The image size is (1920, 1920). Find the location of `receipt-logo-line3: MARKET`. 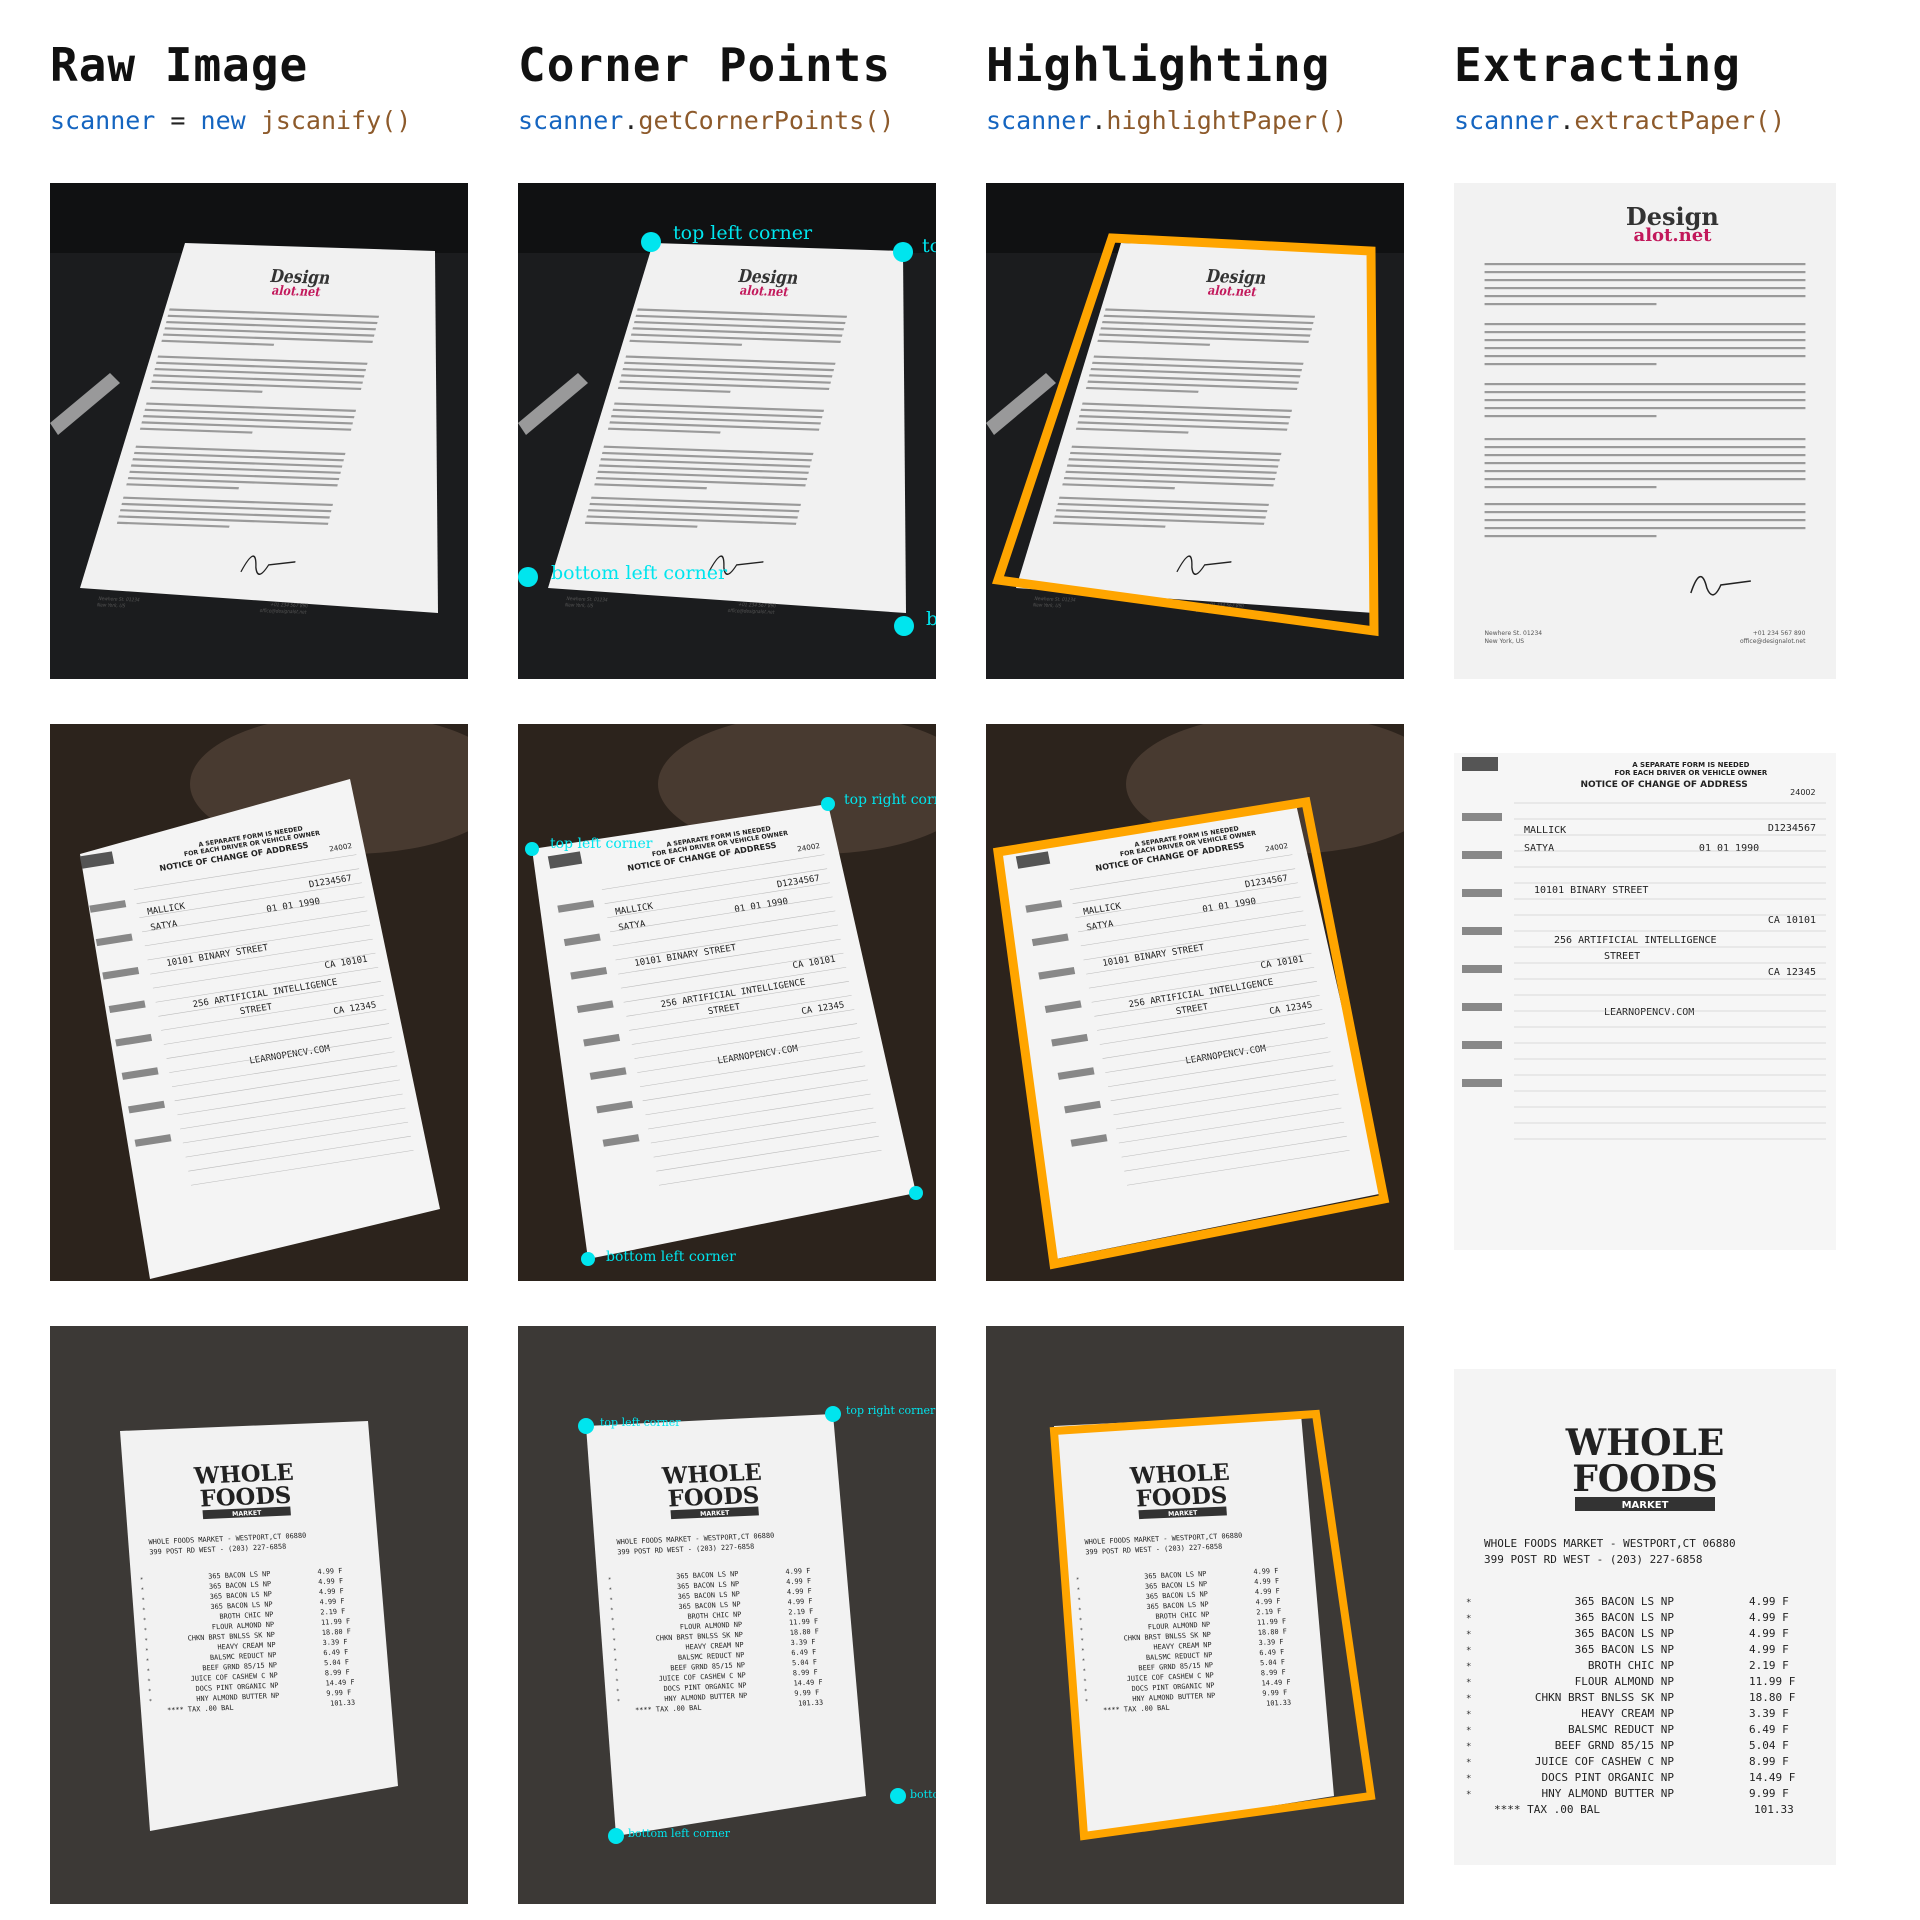

receipt-logo-line3: MARKET is located at coordinates (1645, 1505).